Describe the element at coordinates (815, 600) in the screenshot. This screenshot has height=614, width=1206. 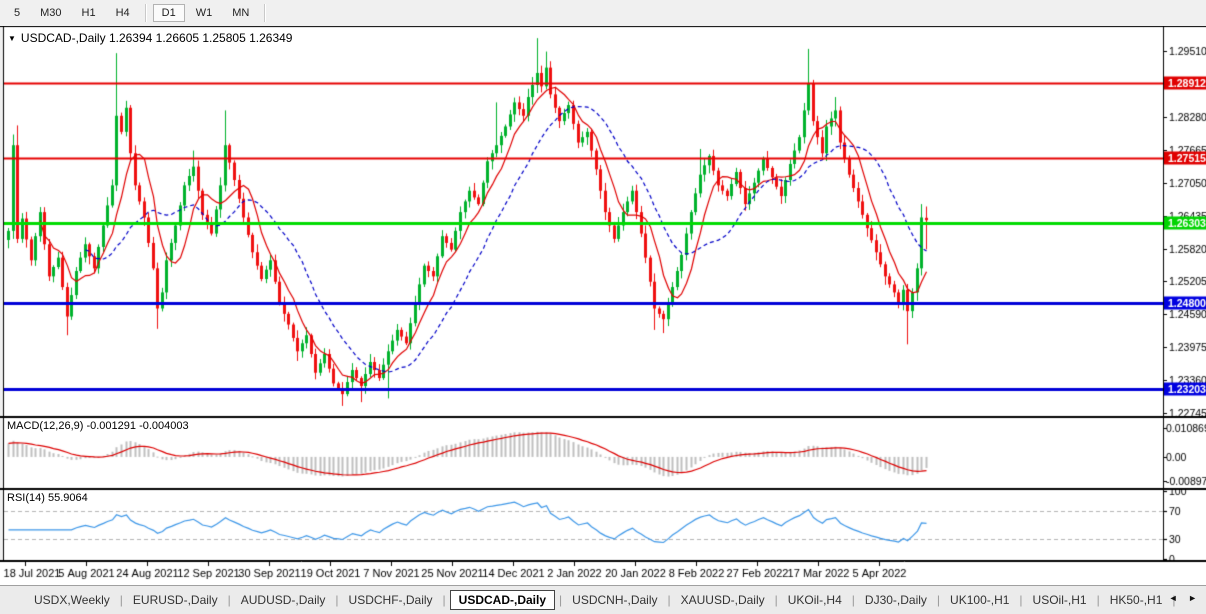
I see `tab-ukoil-h4: UKOil-,H4` at that location.